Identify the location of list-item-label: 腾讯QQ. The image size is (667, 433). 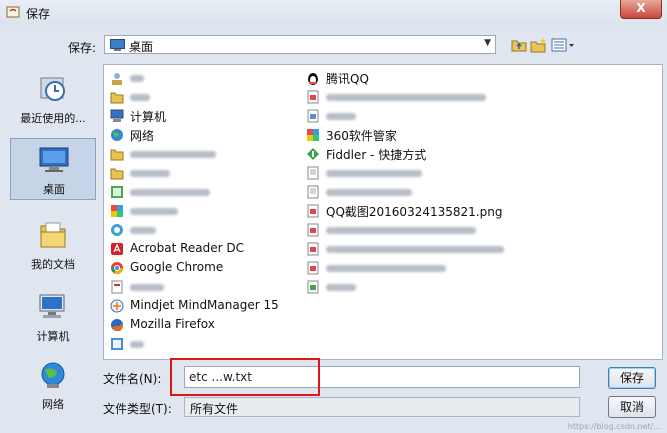
(347, 79).